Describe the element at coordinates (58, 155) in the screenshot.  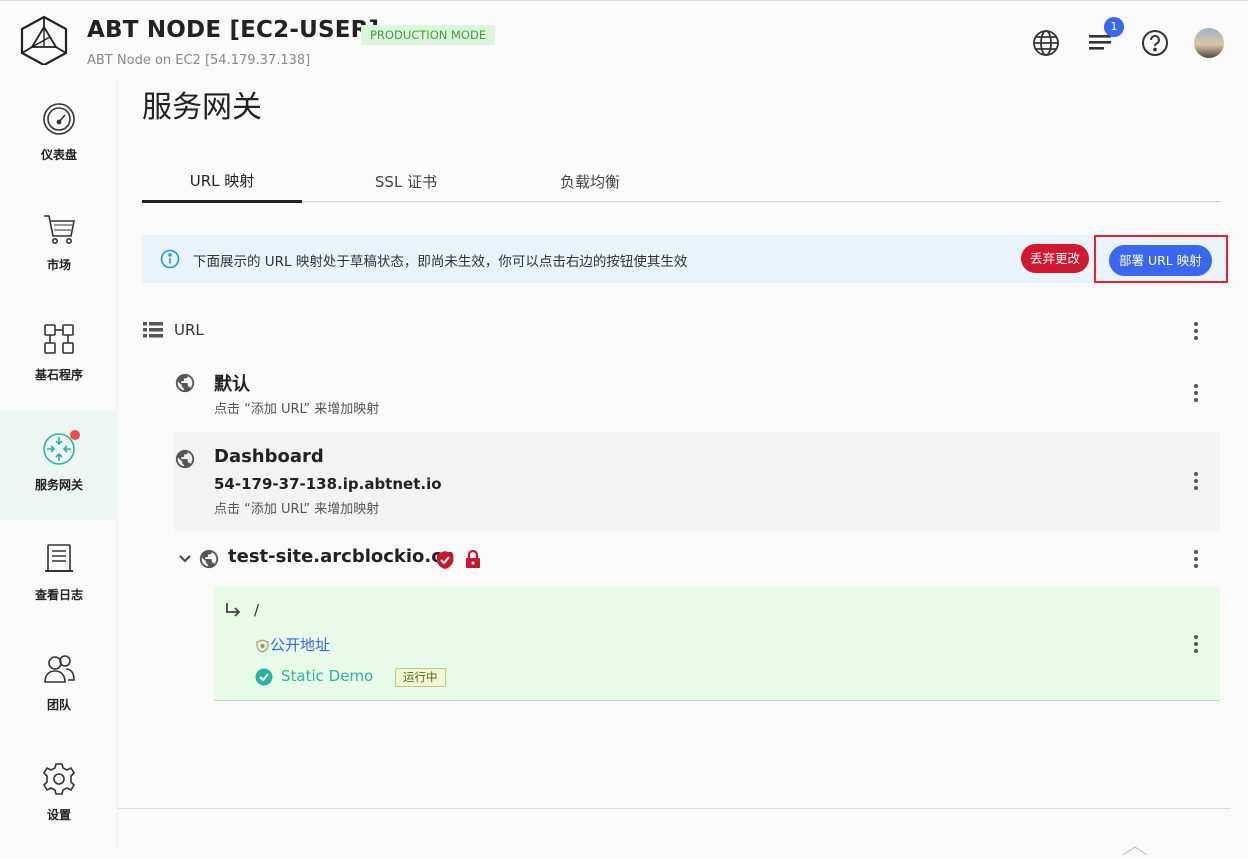
I see `sidebar-item-label: 仪表盘` at that location.